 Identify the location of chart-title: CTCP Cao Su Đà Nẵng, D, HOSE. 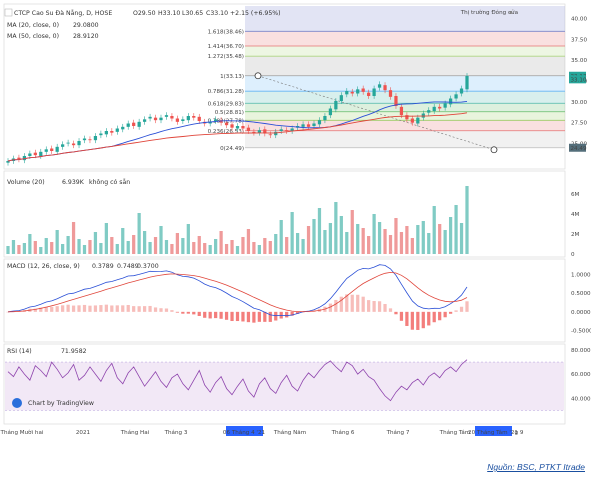
(63, 12).